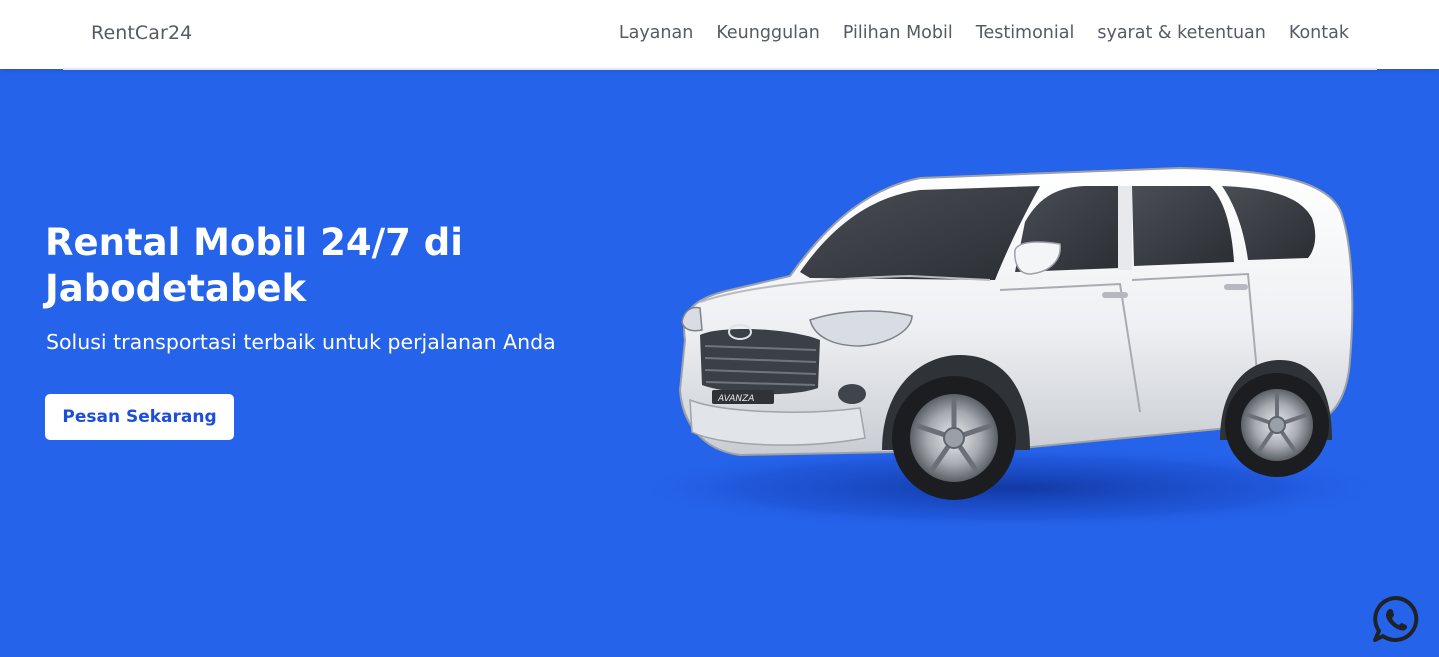  I want to click on nav-item: Kontak, so click(1319, 33).